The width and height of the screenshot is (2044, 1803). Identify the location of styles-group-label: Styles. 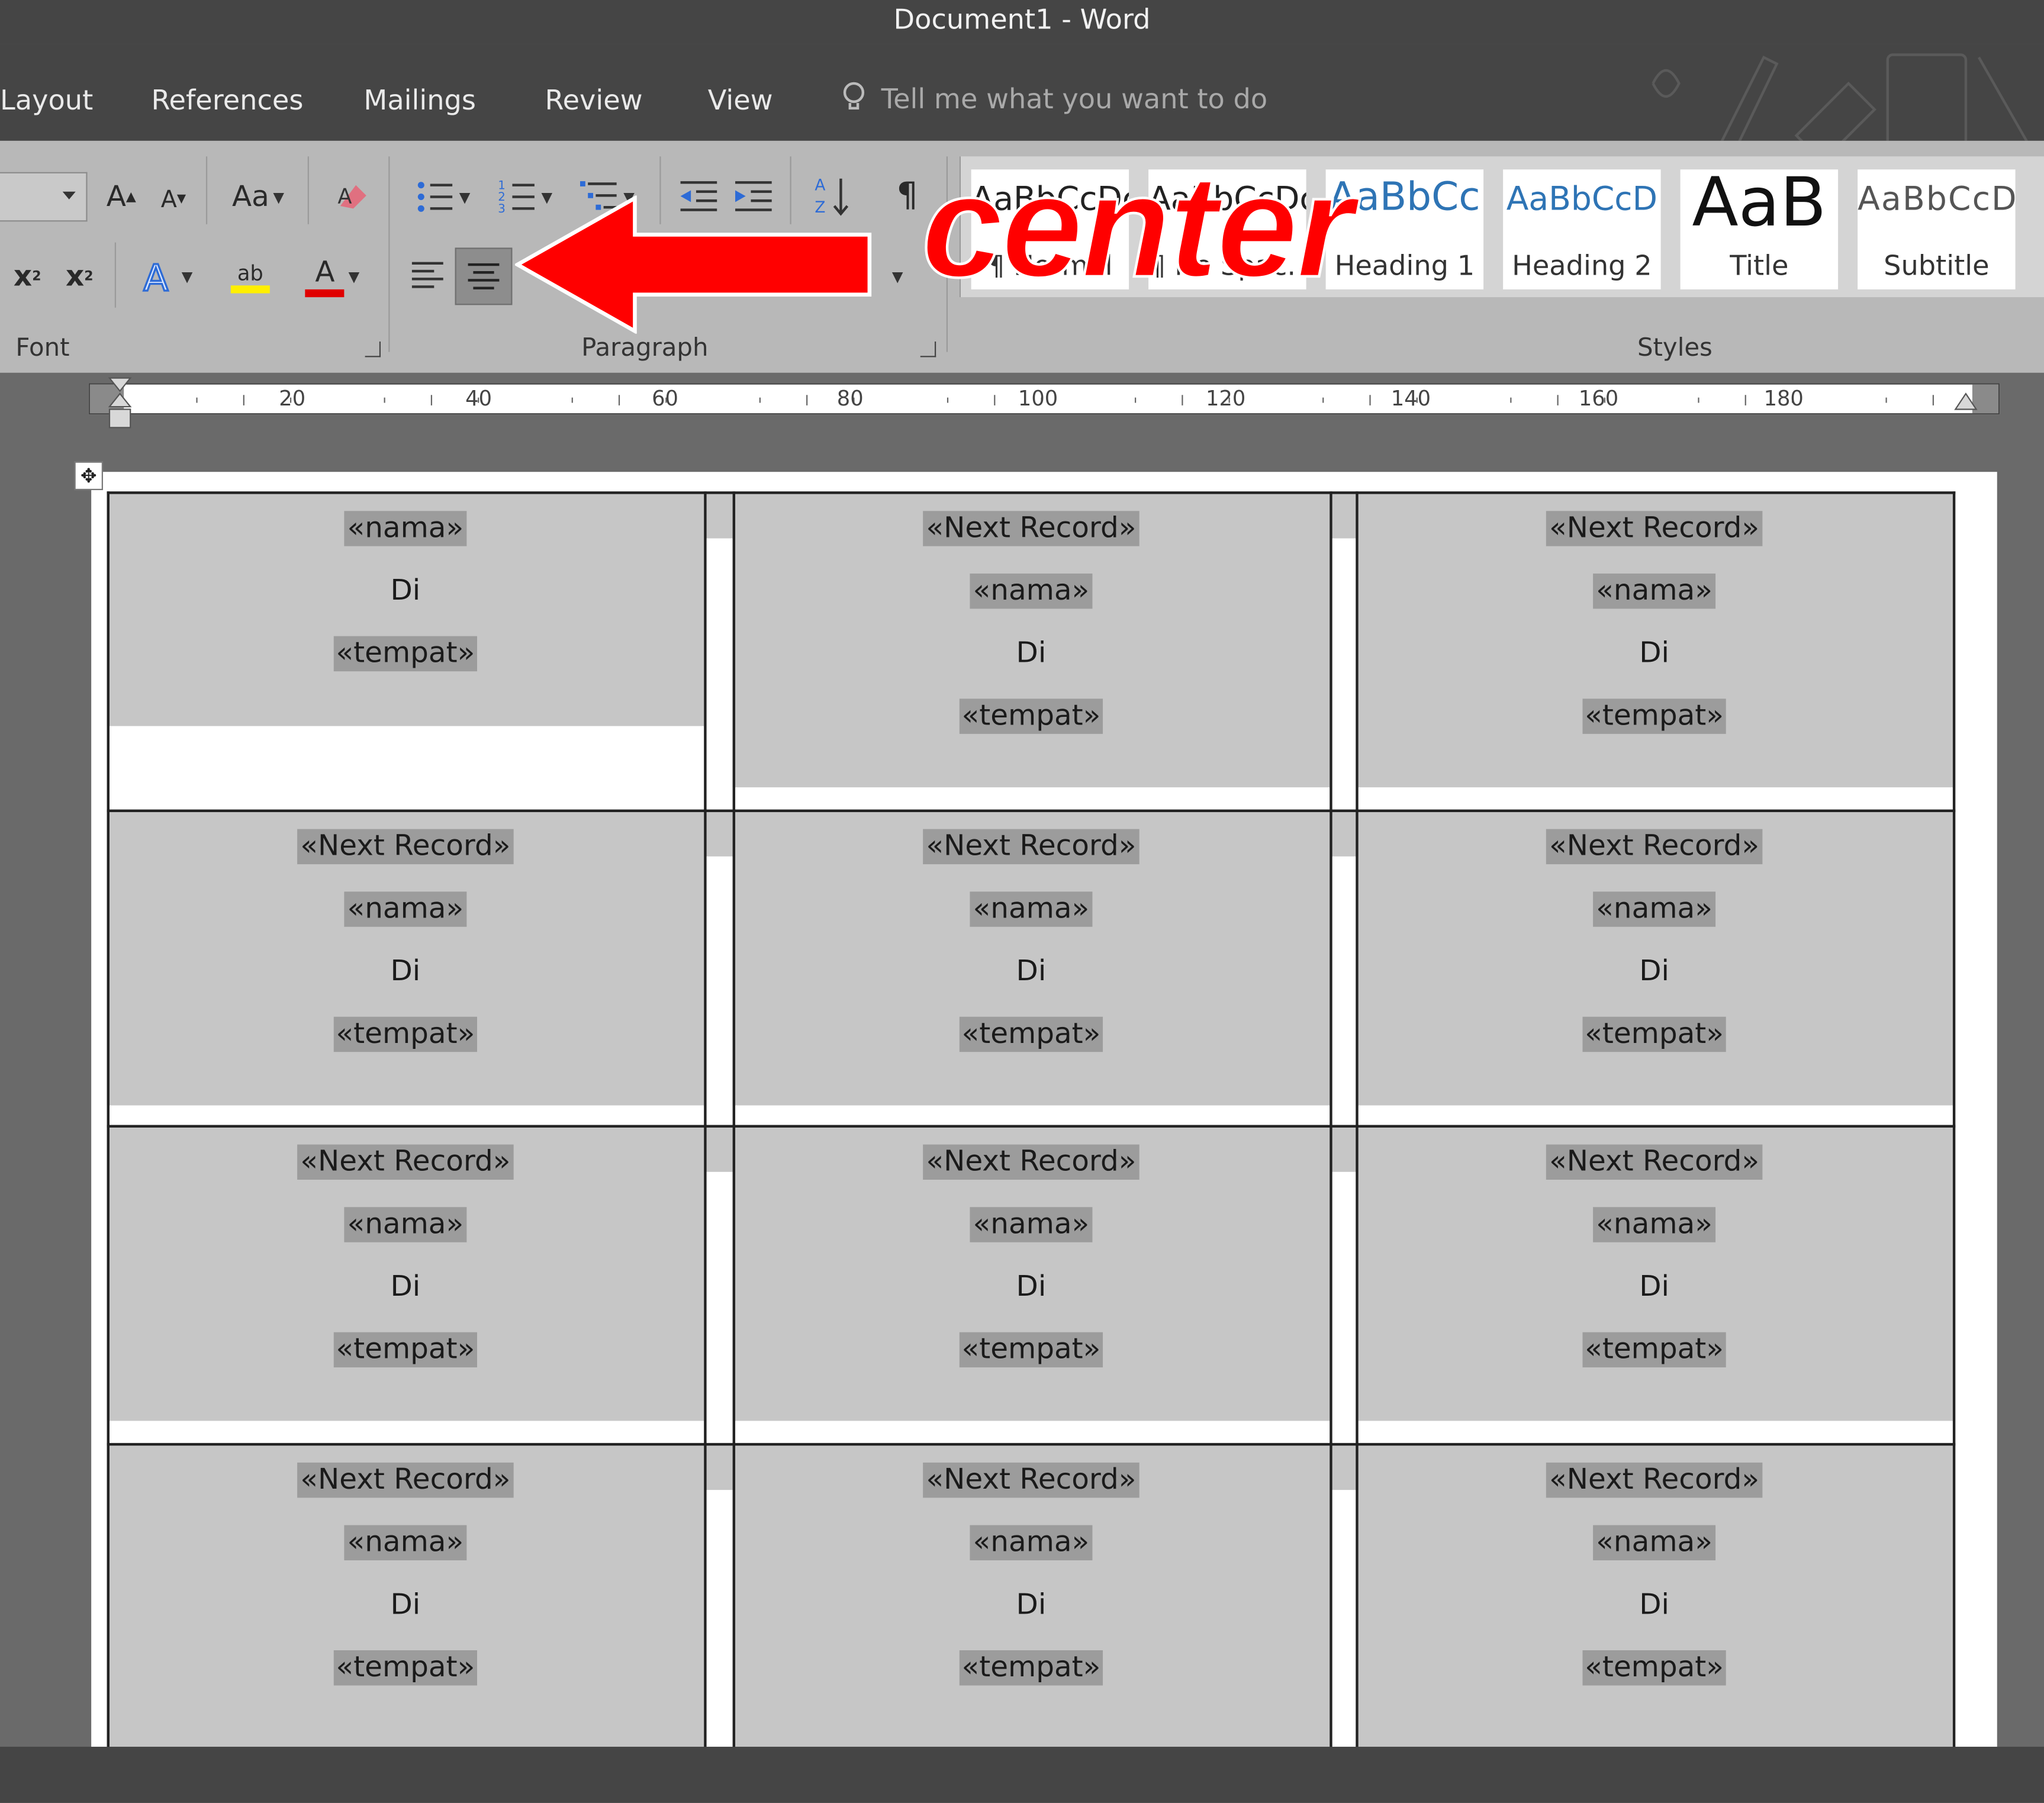
(1675, 348).